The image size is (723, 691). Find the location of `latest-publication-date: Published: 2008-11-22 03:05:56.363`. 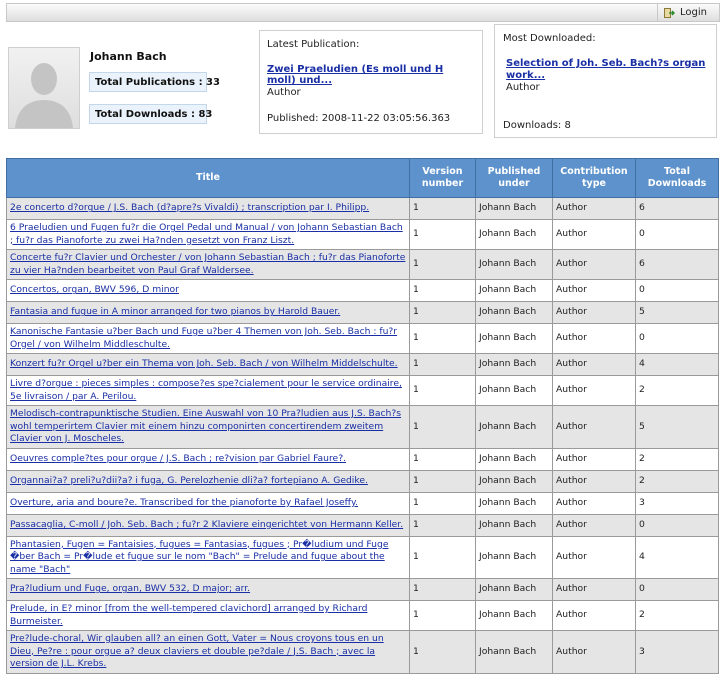

latest-publication-date: Published: 2008-11-22 03:05:56.363 is located at coordinates (359, 118).